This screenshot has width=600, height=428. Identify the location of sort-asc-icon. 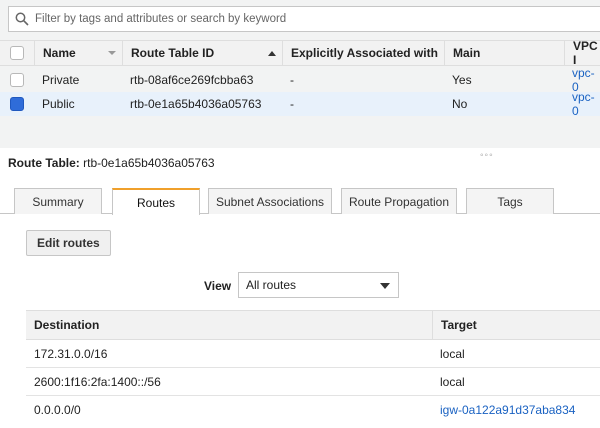
(272, 53).